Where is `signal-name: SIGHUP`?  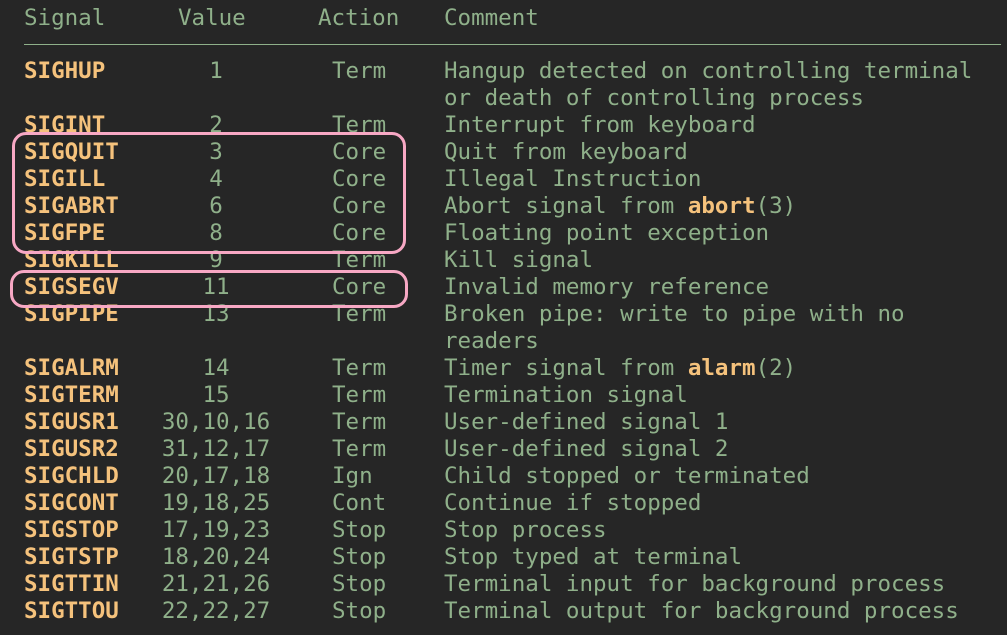
signal-name: SIGHUP is located at coordinates (65, 71).